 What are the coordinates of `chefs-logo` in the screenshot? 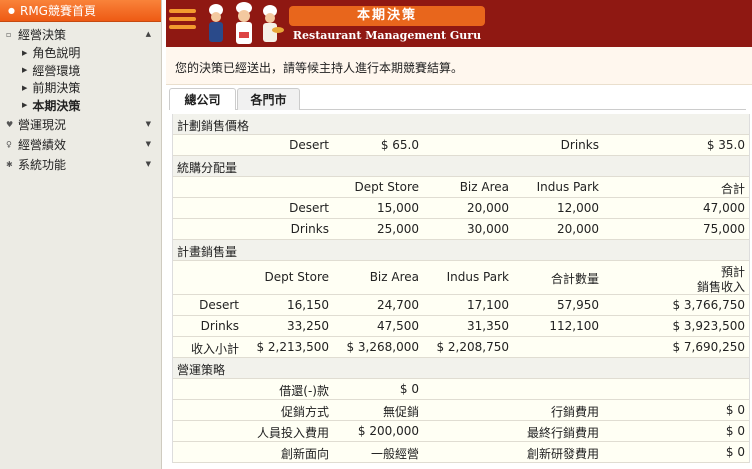 It's located at (244, 23).